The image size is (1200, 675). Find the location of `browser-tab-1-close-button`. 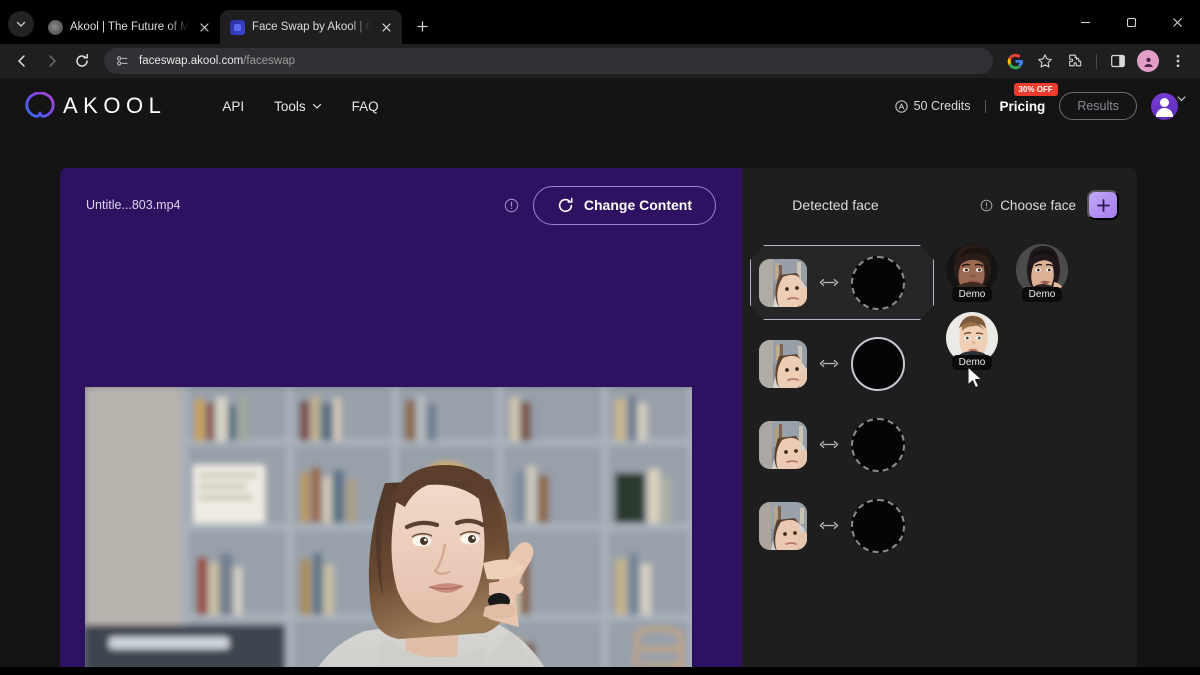

browser-tab-1-close-button is located at coordinates (204, 27).